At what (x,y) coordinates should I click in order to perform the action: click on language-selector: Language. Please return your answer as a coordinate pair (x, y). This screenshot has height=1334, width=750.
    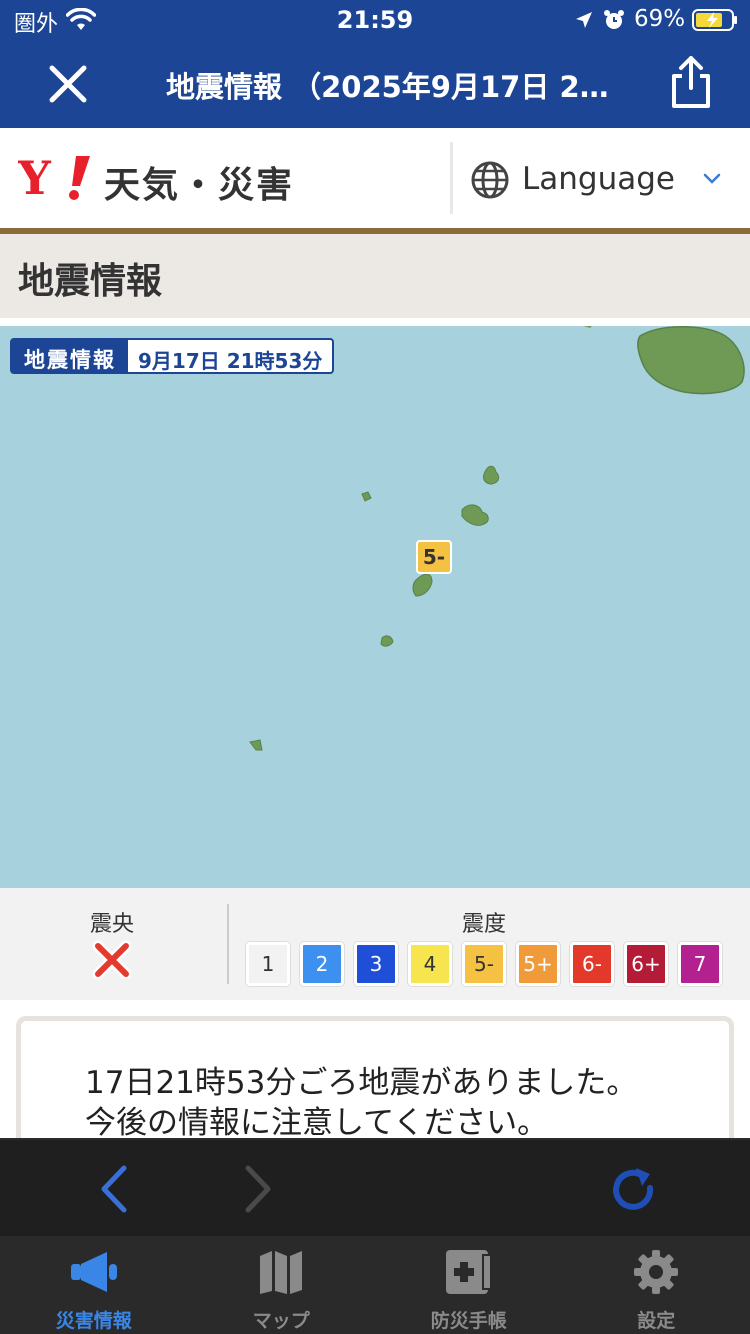
    Looking at the image, I should click on (598, 179).